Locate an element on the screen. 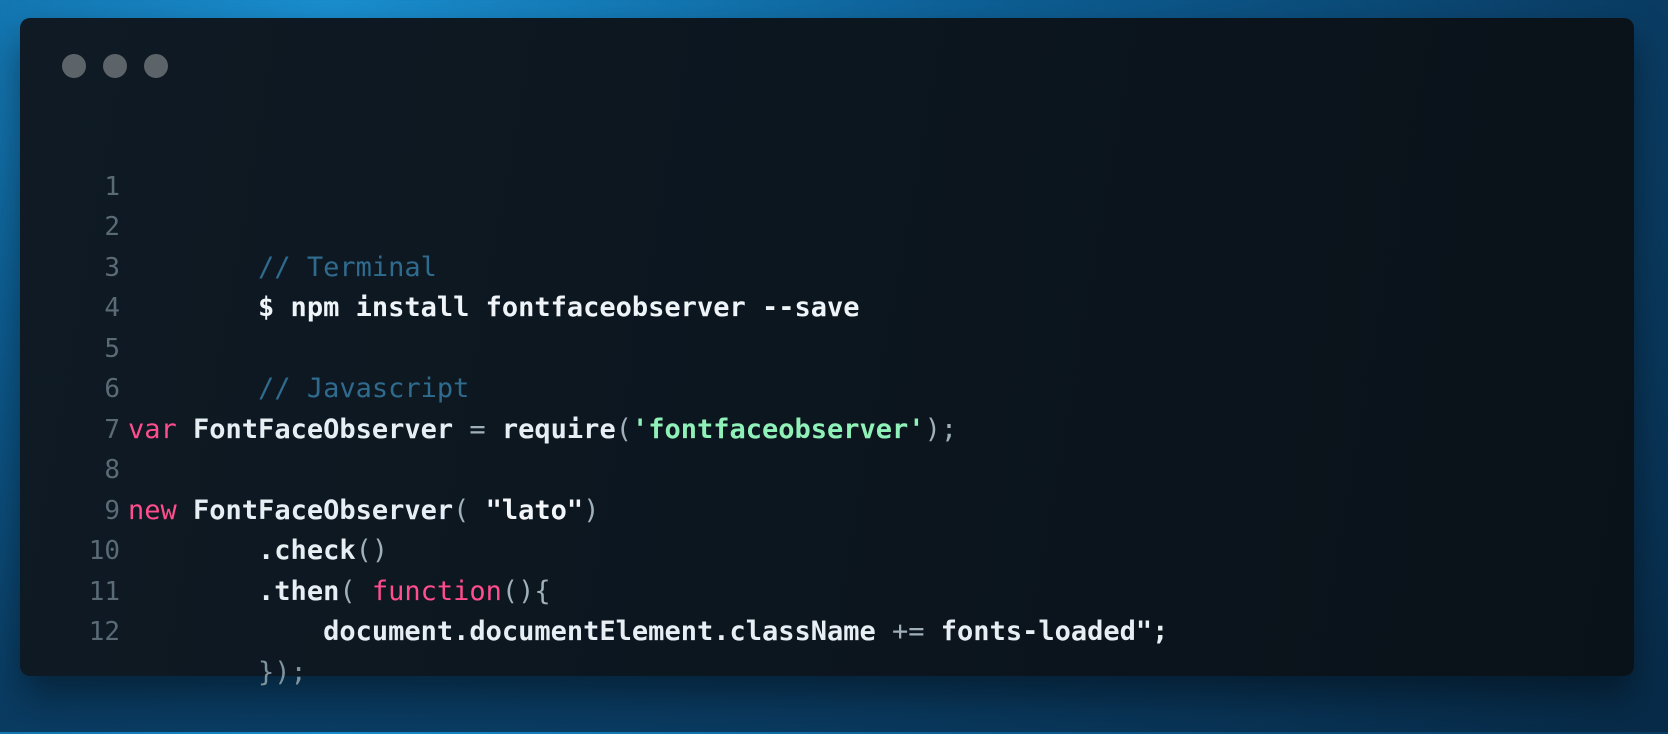 This screenshot has height=734, width=1668. code-line: 3 is located at coordinates (827, 245).